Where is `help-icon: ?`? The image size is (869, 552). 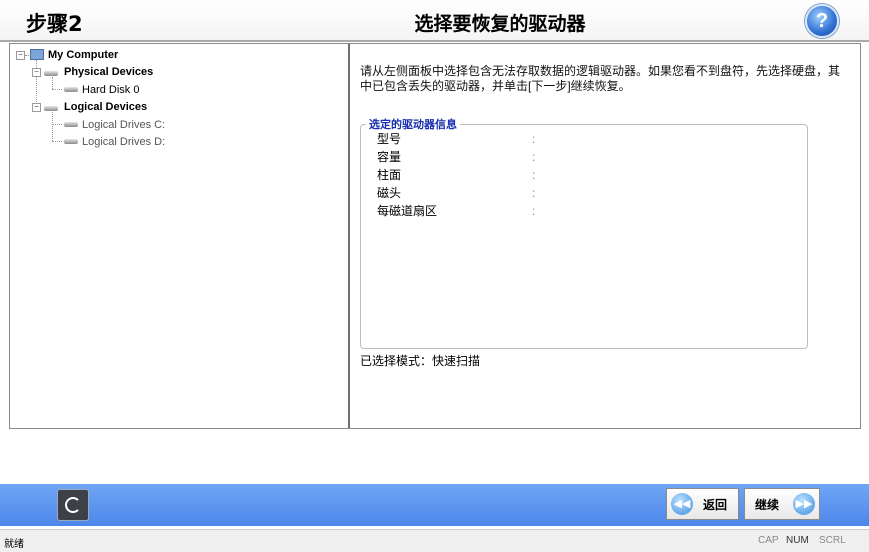
help-icon: ? is located at coordinates (822, 21).